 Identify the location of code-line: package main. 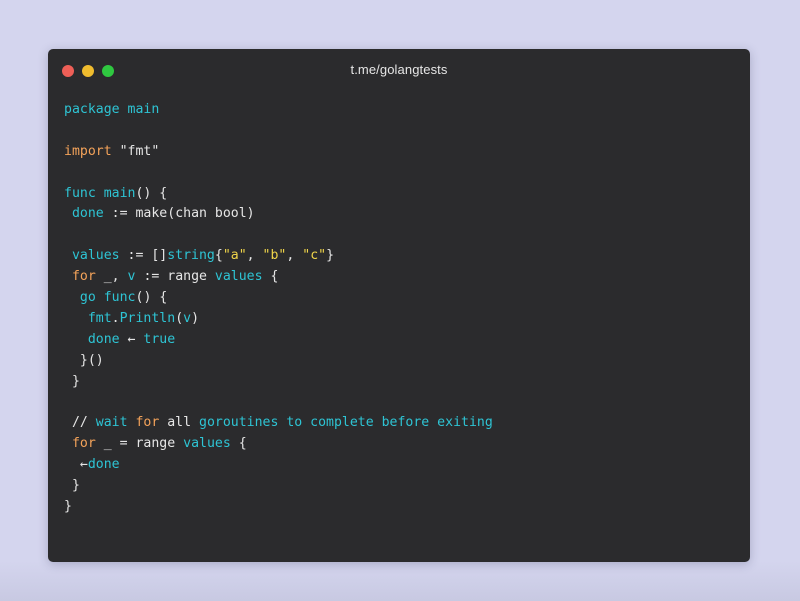
(402, 110).